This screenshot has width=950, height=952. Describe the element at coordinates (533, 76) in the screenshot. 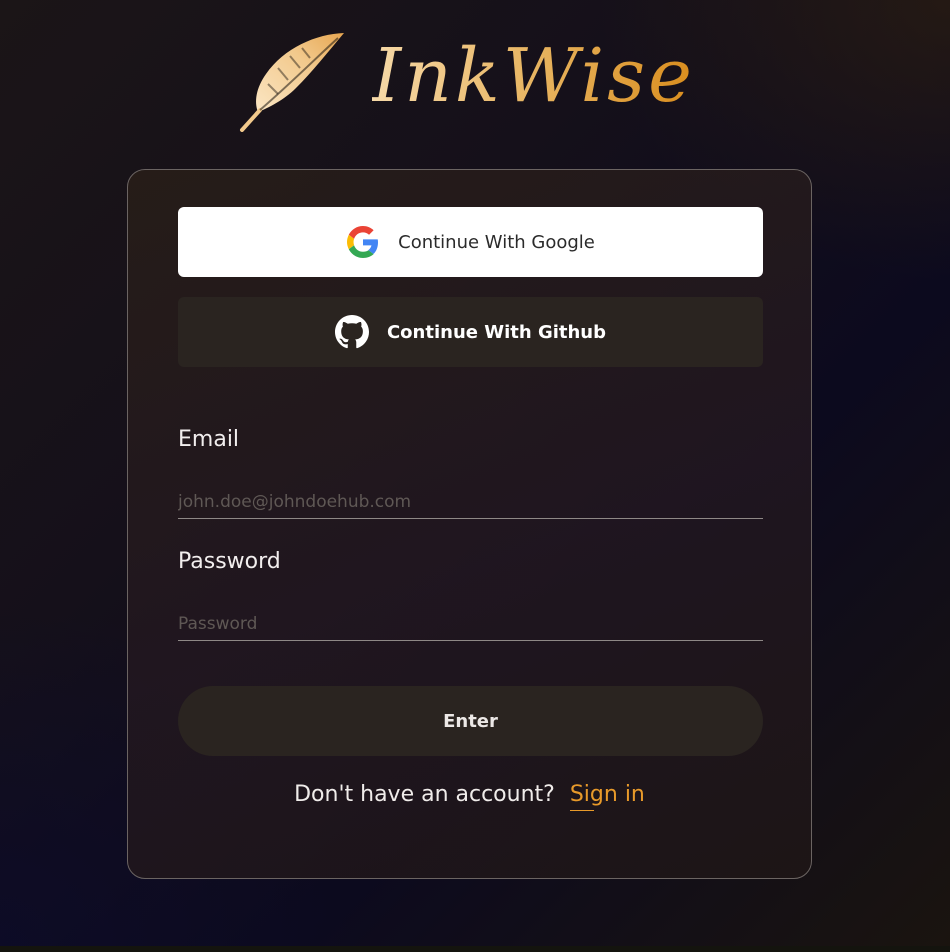

I see `brand-name: InkWise` at that location.